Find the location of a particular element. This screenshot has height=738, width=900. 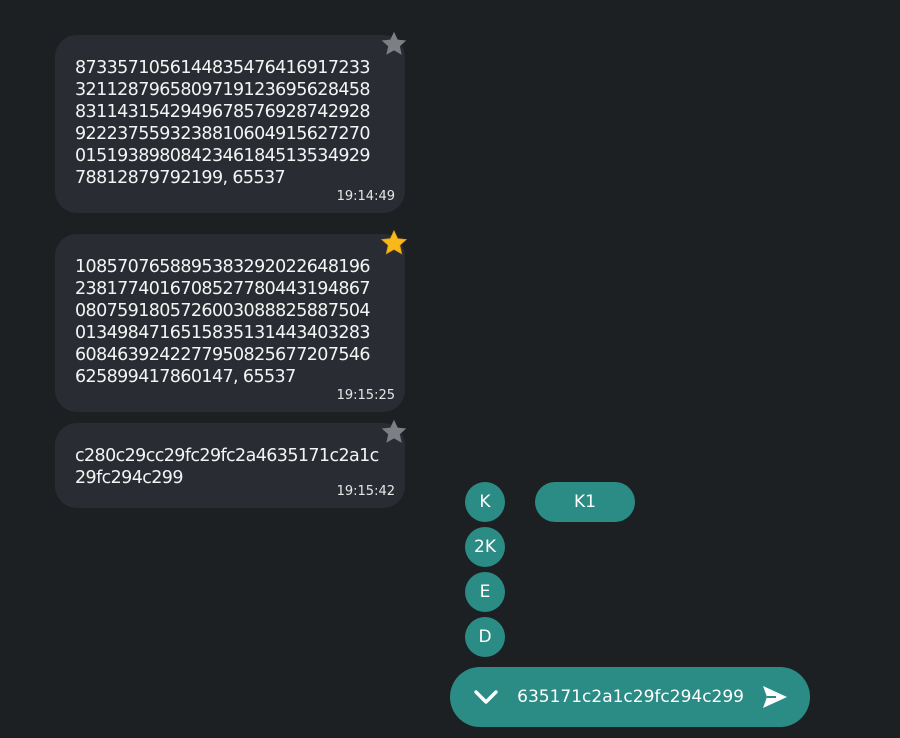

message-input is located at coordinates (631, 697).